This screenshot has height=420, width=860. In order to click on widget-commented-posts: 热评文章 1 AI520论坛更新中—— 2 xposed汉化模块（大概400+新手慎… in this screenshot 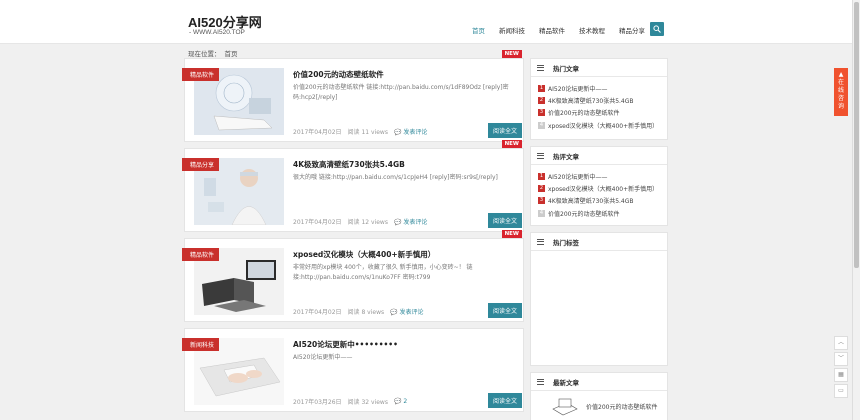, I will do `click(599, 186)`.